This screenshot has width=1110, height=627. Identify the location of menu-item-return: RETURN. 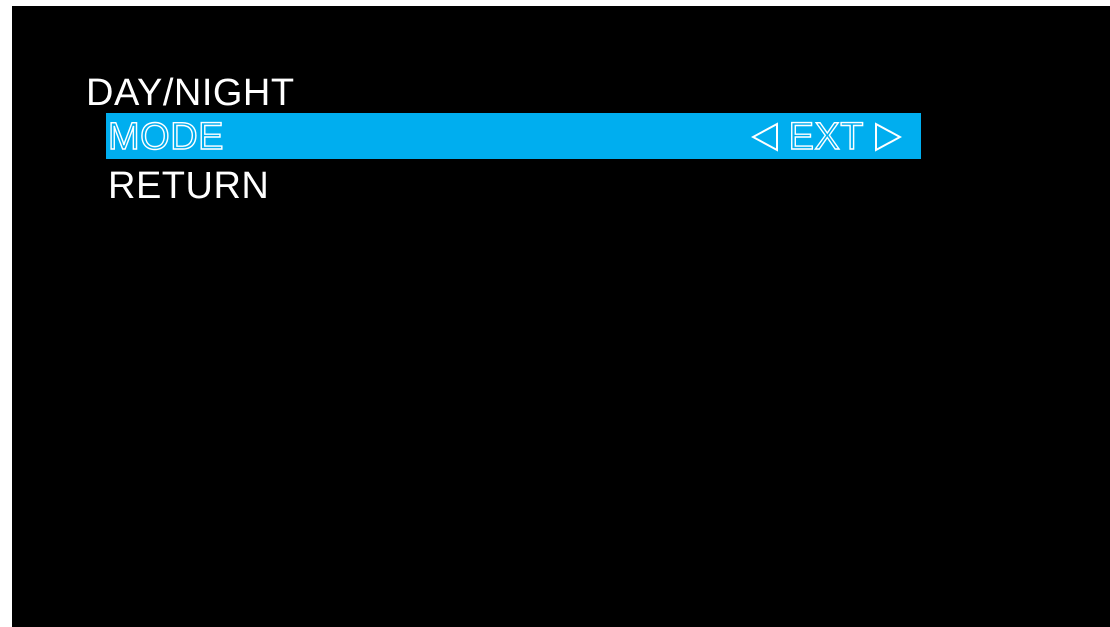
(513, 185).